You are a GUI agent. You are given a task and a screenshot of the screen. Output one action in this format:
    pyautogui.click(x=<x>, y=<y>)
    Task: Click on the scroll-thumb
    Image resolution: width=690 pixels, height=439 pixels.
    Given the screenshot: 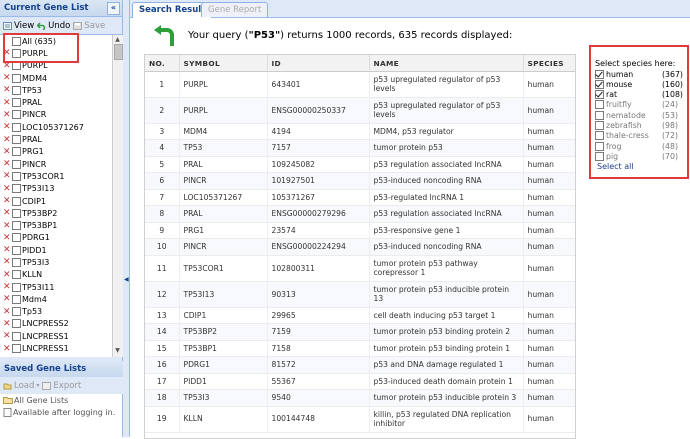 What is the action you would take?
    pyautogui.click(x=118, y=52)
    